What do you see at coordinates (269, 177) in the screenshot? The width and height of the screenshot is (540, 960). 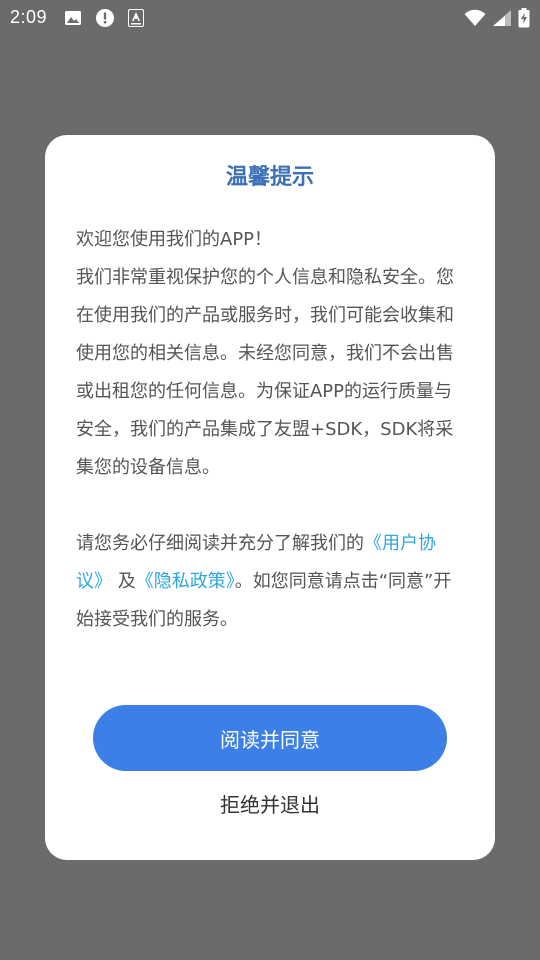 I see `dialog-title: 温馨提示` at bounding box center [269, 177].